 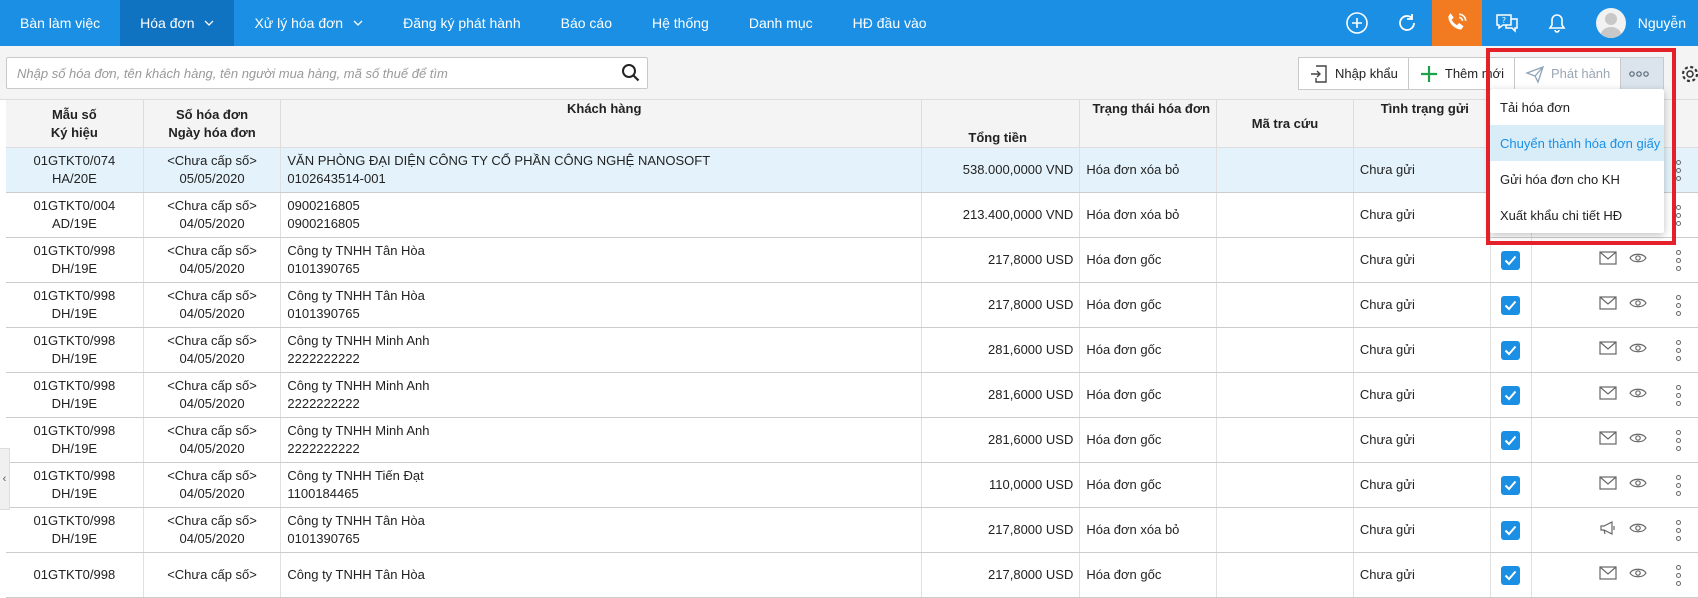 I want to click on gear-icon, so click(x=1689, y=75).